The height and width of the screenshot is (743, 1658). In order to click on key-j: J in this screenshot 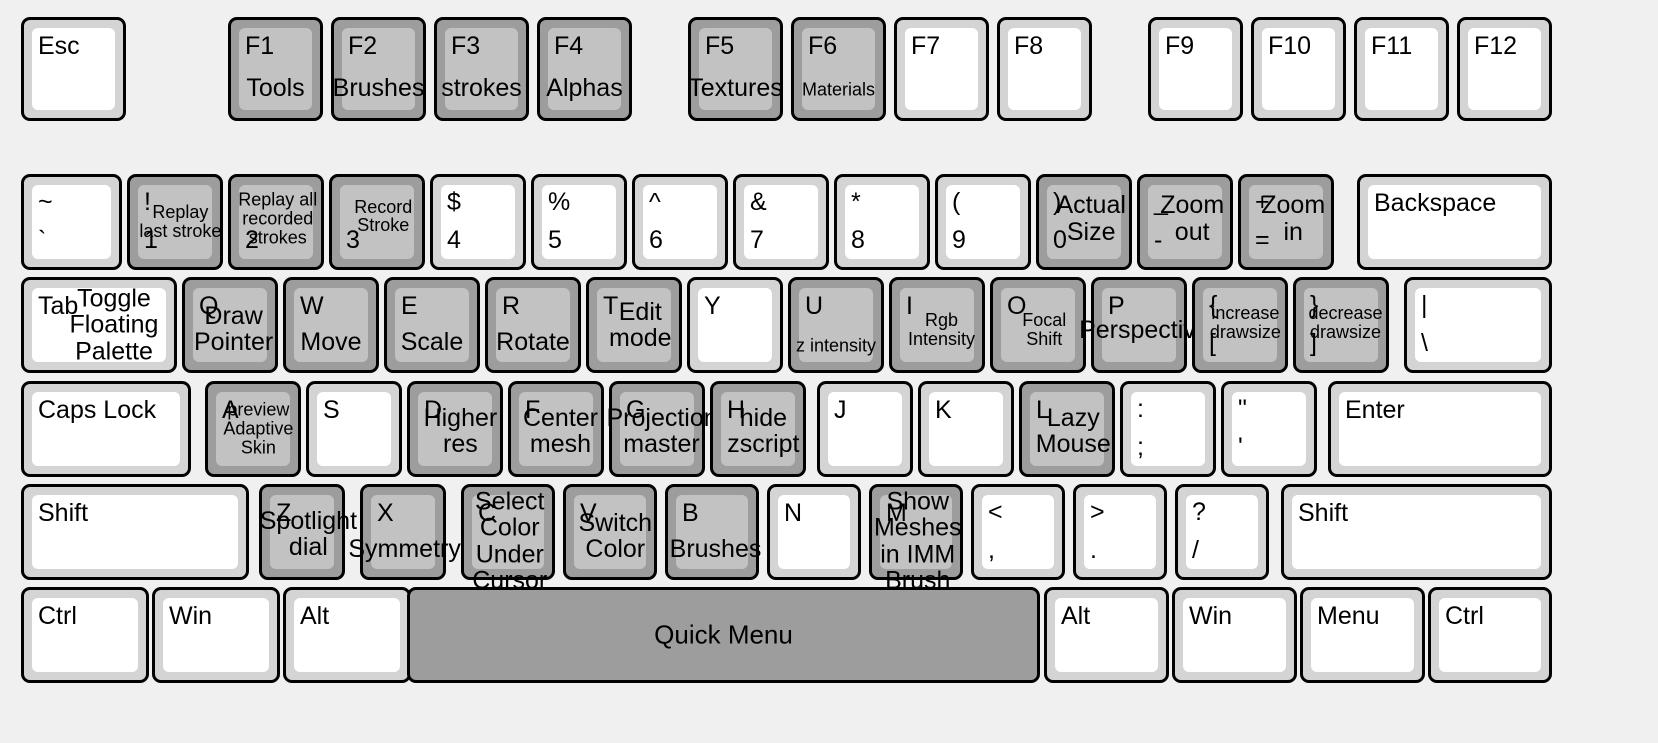, I will do `click(865, 429)`.